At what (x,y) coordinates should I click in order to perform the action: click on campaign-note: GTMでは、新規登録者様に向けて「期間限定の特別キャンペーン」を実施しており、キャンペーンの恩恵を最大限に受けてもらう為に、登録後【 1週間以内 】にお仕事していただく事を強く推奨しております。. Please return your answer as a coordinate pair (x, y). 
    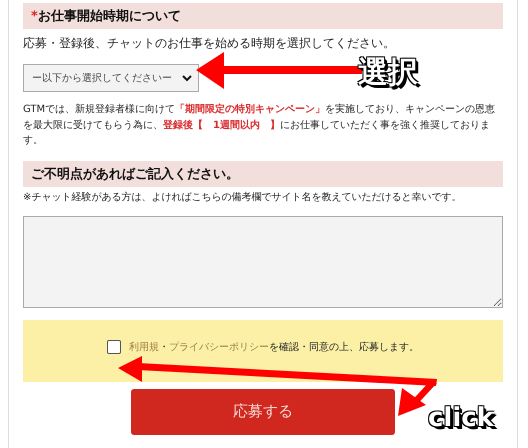
    Looking at the image, I should click on (259, 125).